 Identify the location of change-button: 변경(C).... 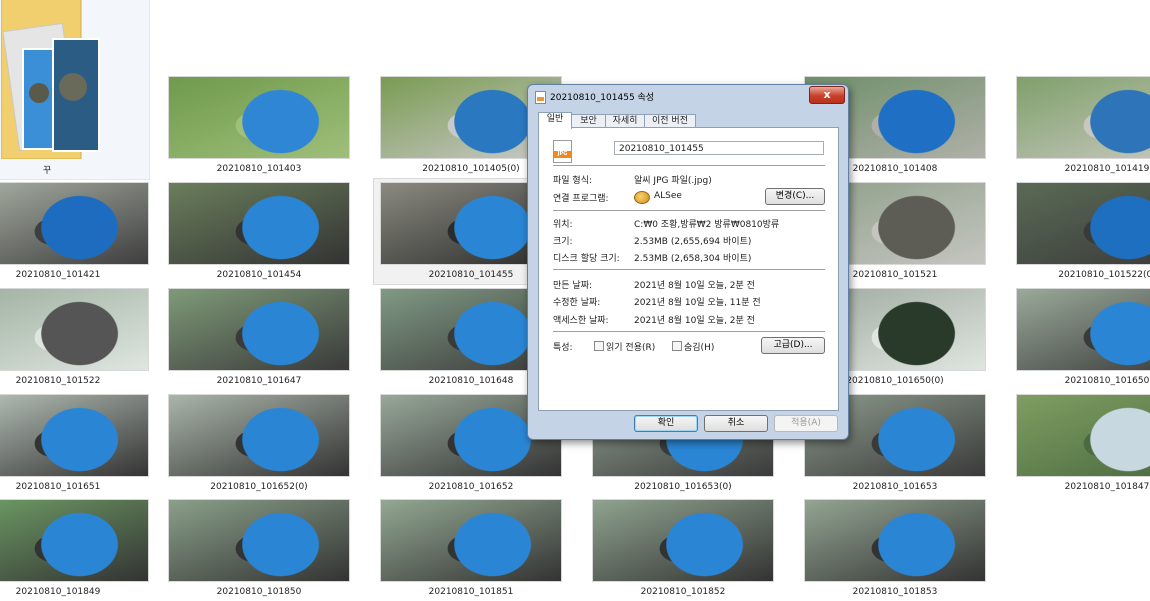
(795, 196).